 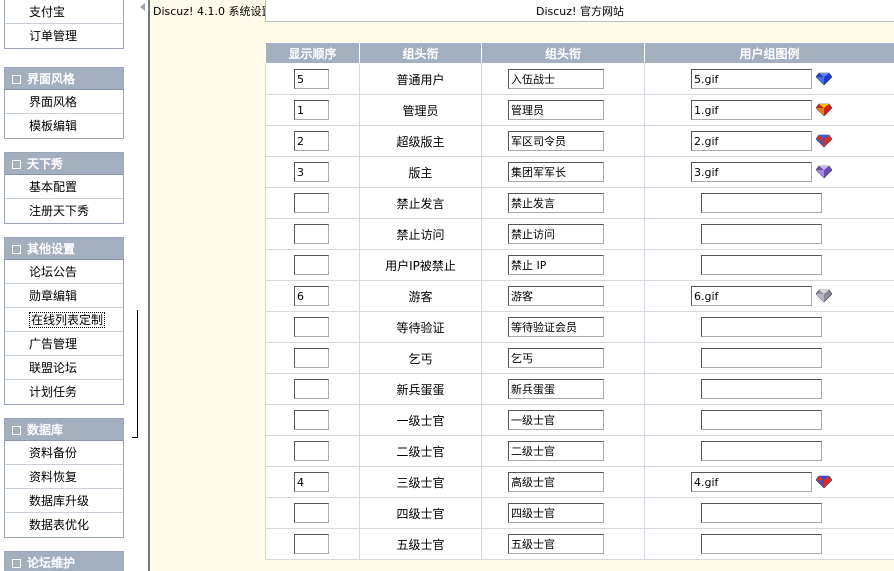 What do you see at coordinates (580, 11) in the screenshot?
I see `official-site-link: Discuz! 官方网站` at bounding box center [580, 11].